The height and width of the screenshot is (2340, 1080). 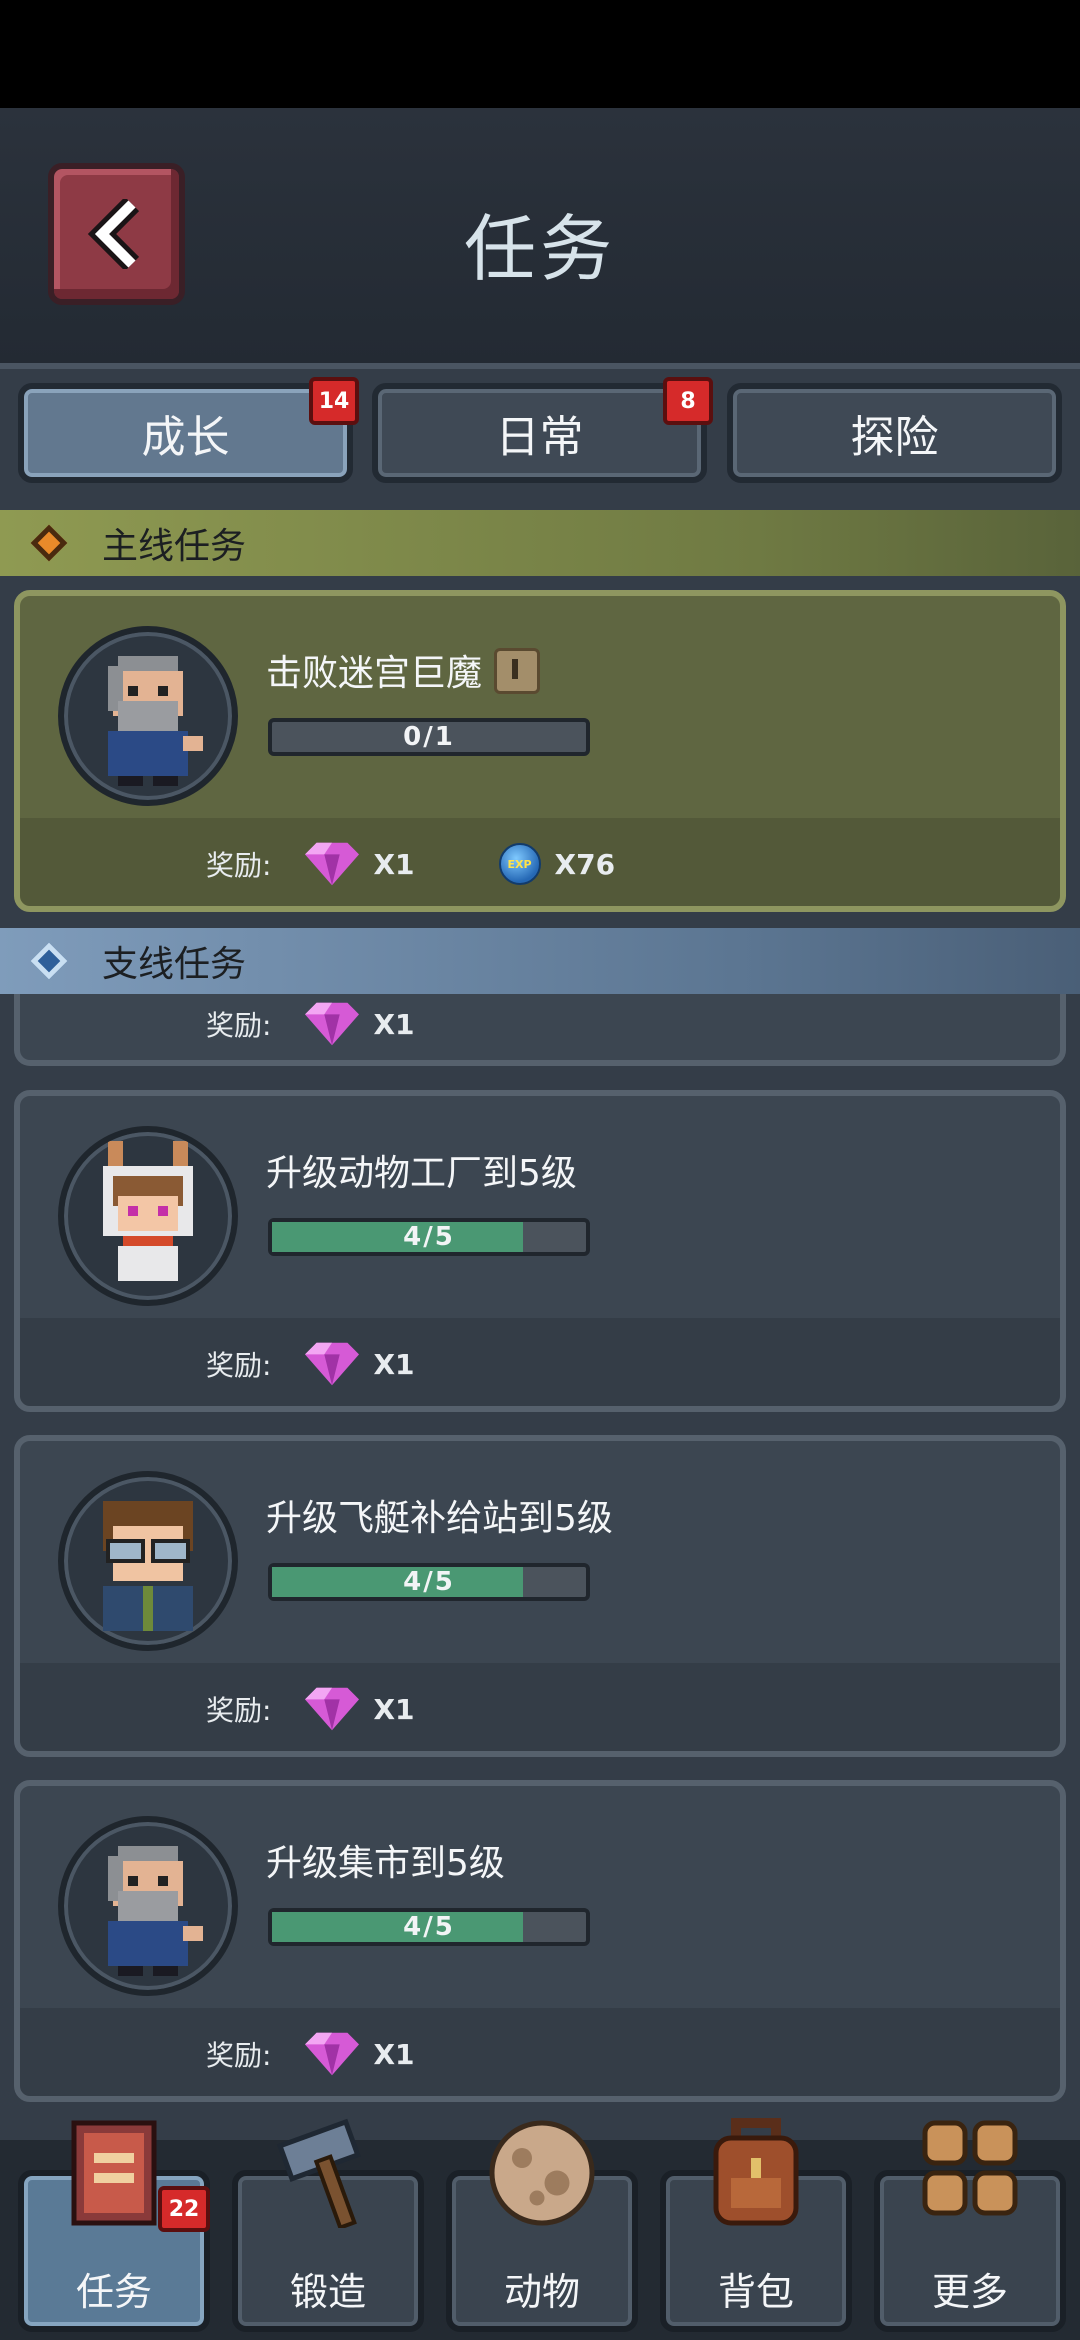 I want to click on quest-card-partial: 奖励: X1, so click(x=540, y=1030).